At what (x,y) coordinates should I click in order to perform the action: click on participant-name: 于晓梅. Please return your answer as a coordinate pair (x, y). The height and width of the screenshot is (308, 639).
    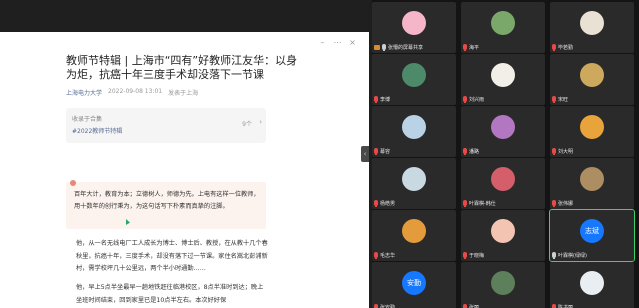
    Looking at the image, I should click on (477, 255).